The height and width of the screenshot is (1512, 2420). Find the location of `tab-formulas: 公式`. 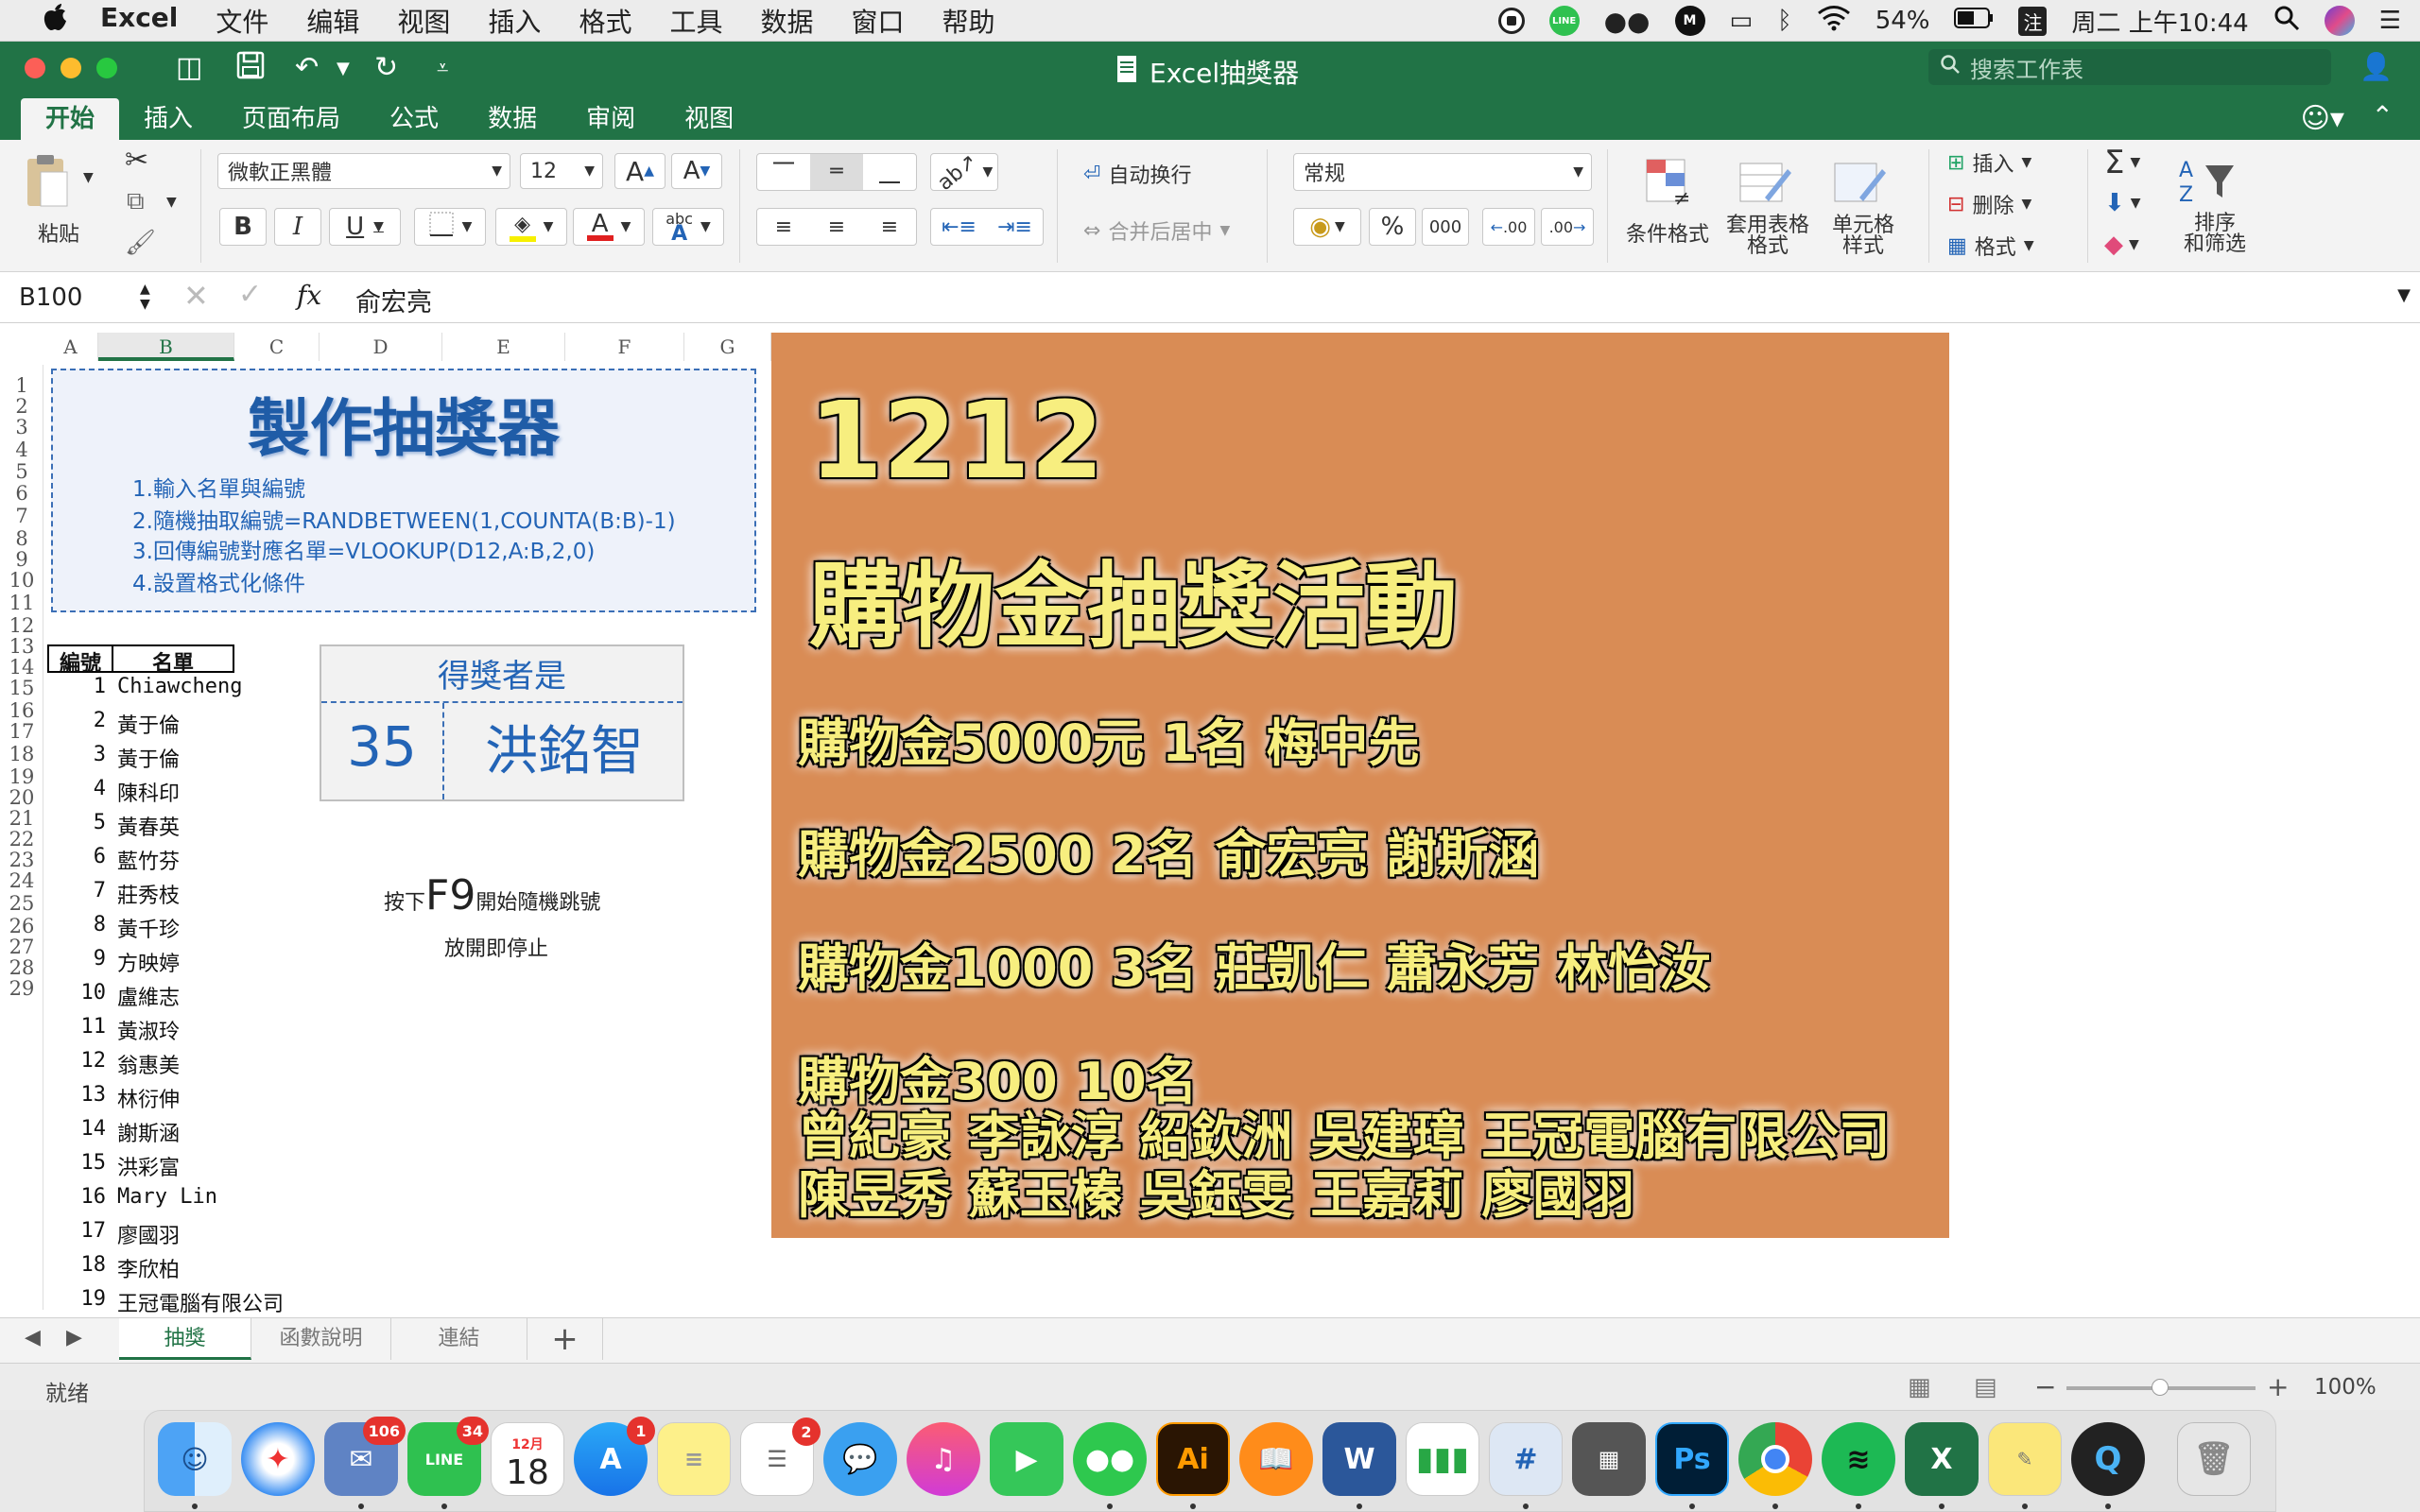

tab-formulas: 公式 is located at coordinates (414, 119).